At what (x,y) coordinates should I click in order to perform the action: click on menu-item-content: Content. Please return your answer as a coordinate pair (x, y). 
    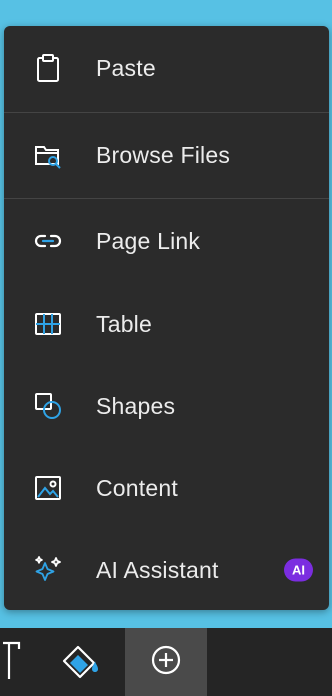
    Looking at the image, I should click on (166, 488).